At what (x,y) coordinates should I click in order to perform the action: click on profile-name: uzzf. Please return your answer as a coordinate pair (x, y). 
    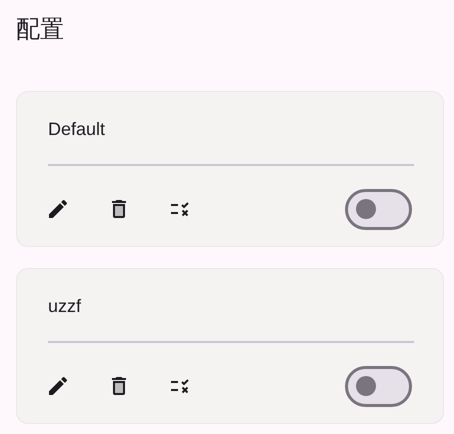
    Looking at the image, I should click on (65, 306).